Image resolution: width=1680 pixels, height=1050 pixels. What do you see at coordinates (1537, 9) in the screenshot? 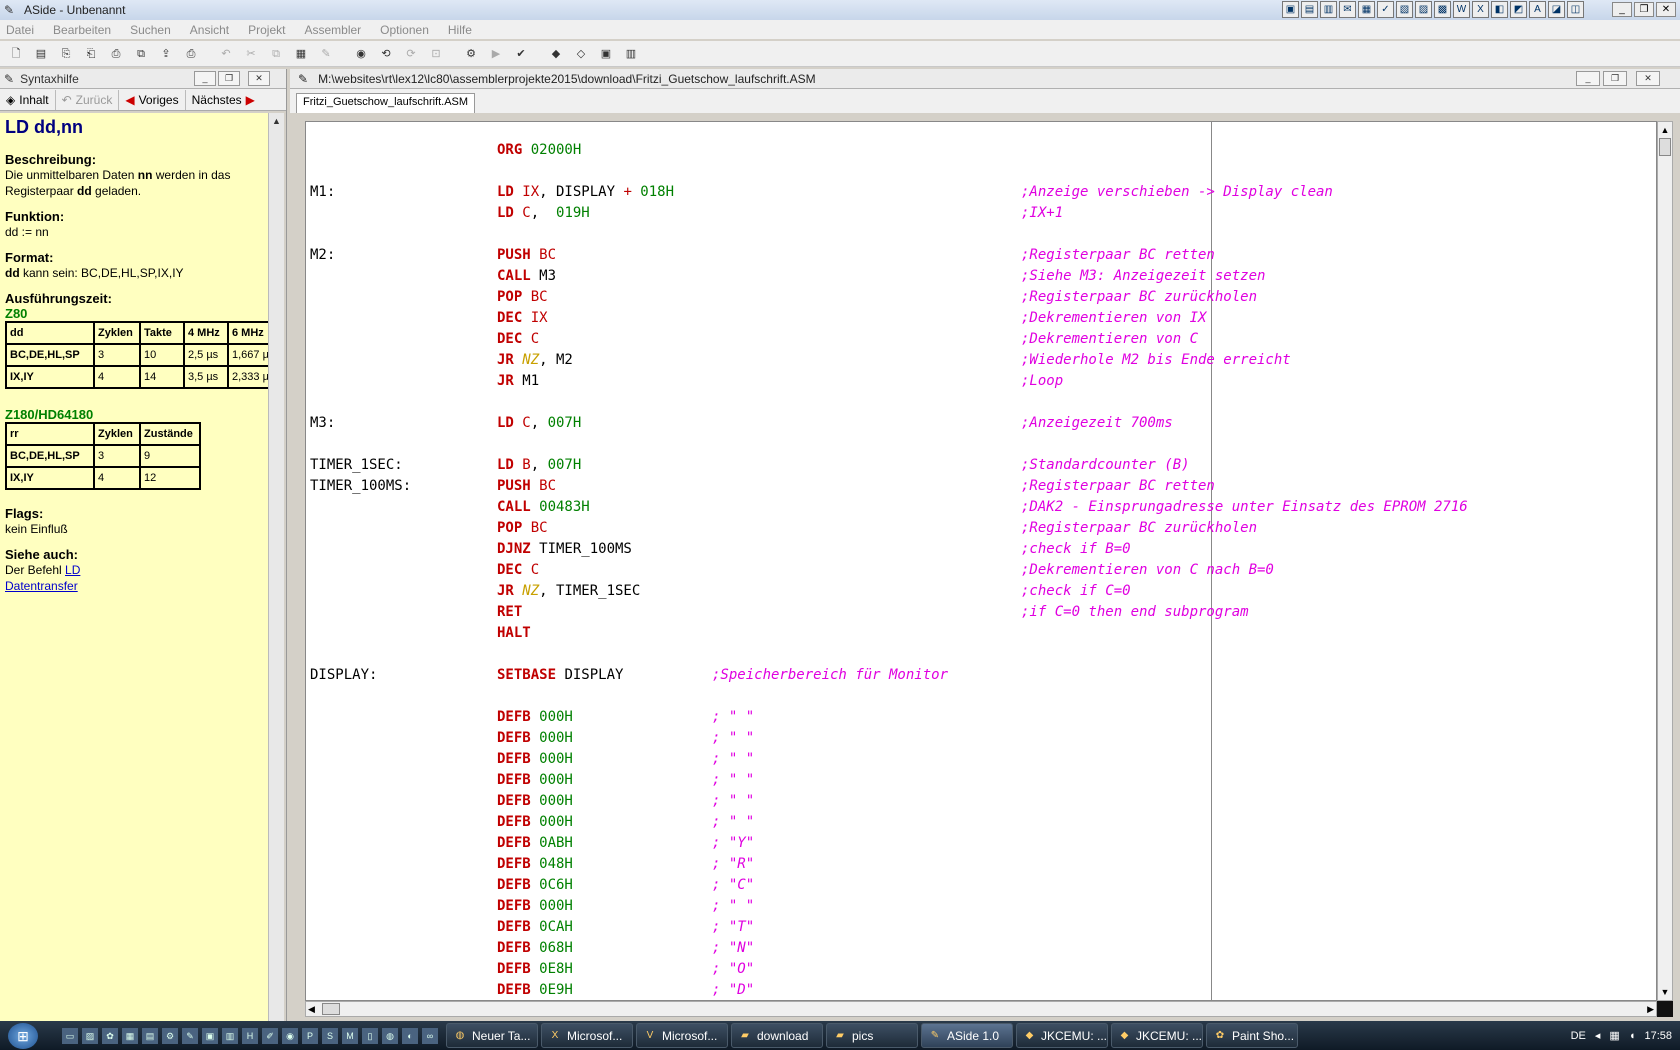
I see `access-icon: A` at bounding box center [1537, 9].